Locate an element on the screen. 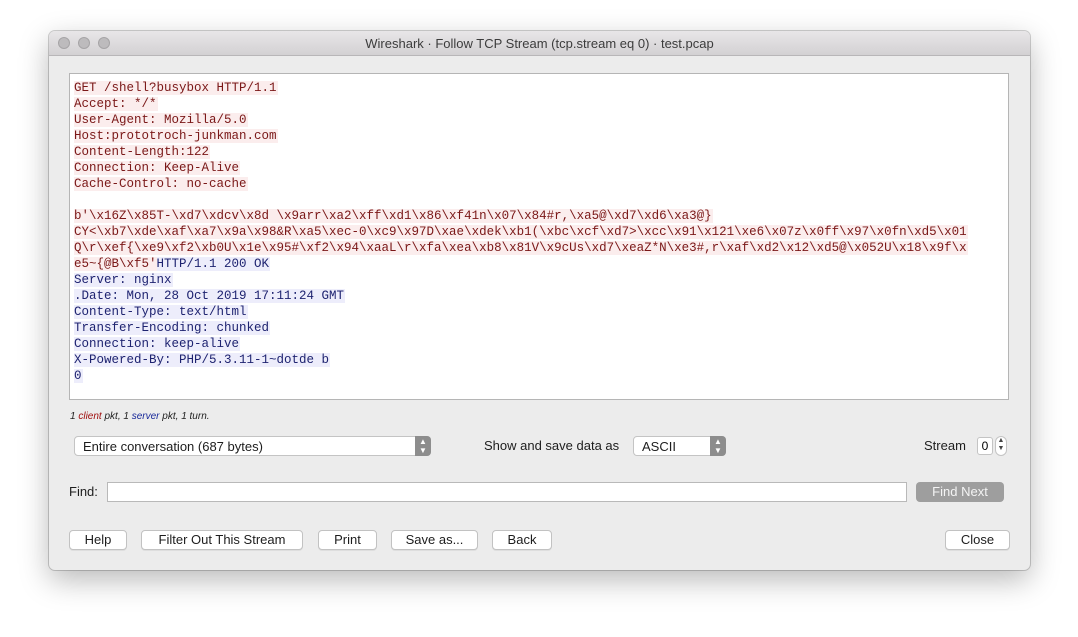  client-line: Content-Length:122 is located at coordinates (142, 152).